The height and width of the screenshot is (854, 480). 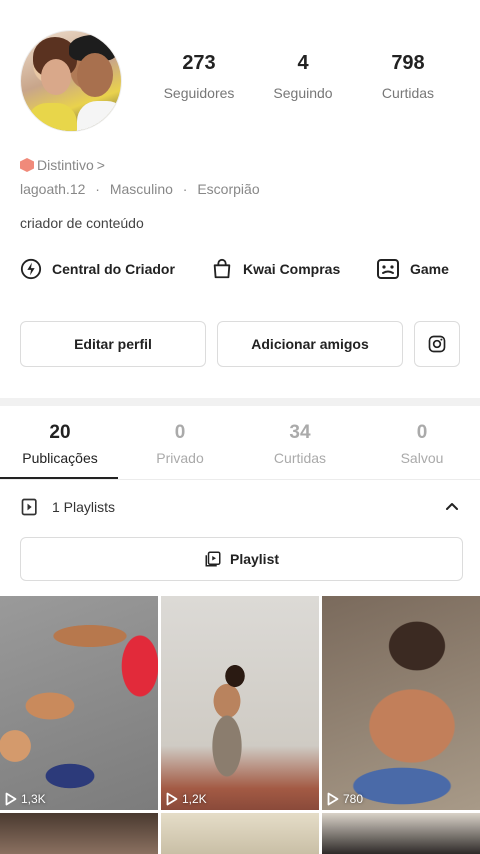 What do you see at coordinates (194, 799) in the screenshot?
I see `view-count-value: 1,2K` at bounding box center [194, 799].